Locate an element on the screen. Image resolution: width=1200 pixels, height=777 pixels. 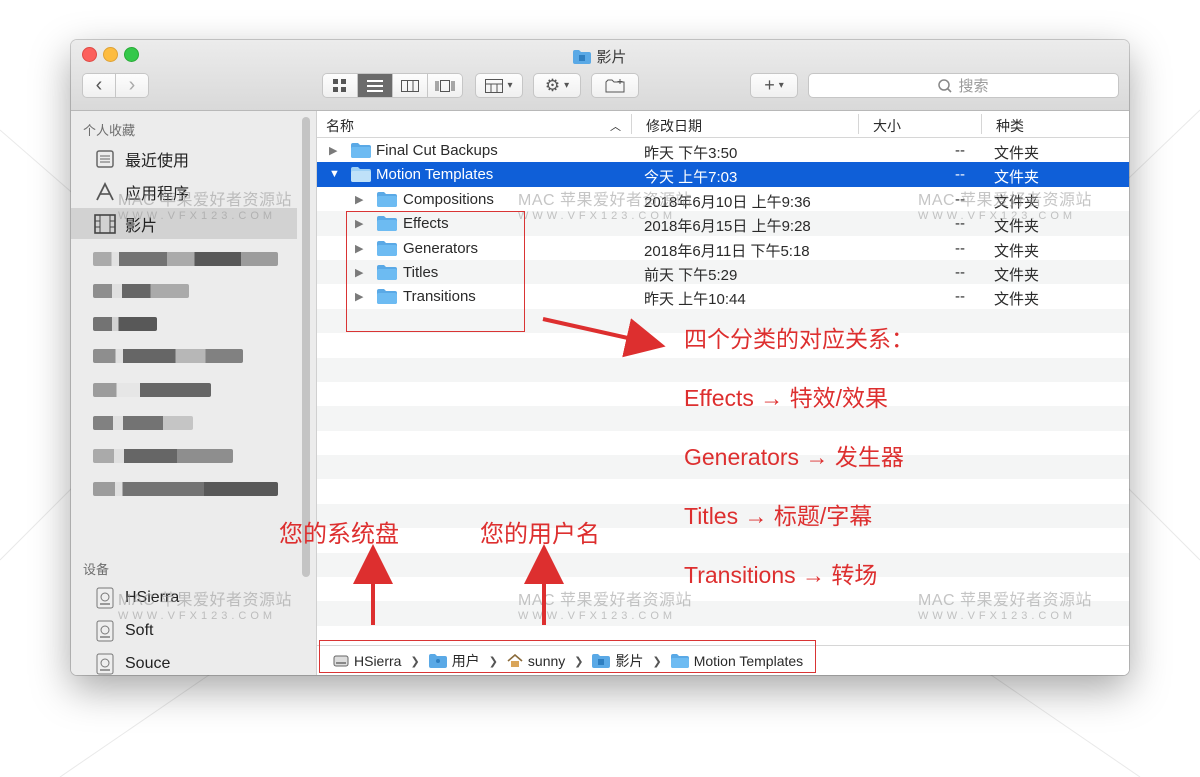
annotation-system-disk: 您的系统盘 is located at coordinates (339, 534).